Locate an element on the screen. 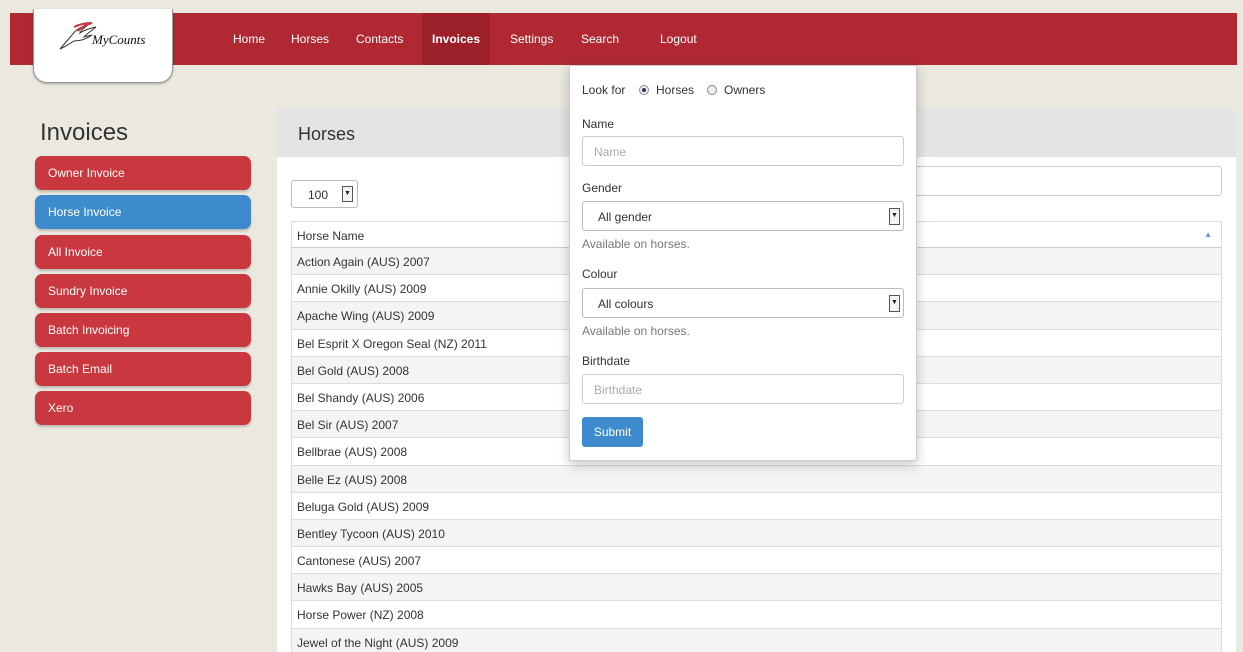  sidebar-item-batch-email: Batch Email is located at coordinates (143, 369).